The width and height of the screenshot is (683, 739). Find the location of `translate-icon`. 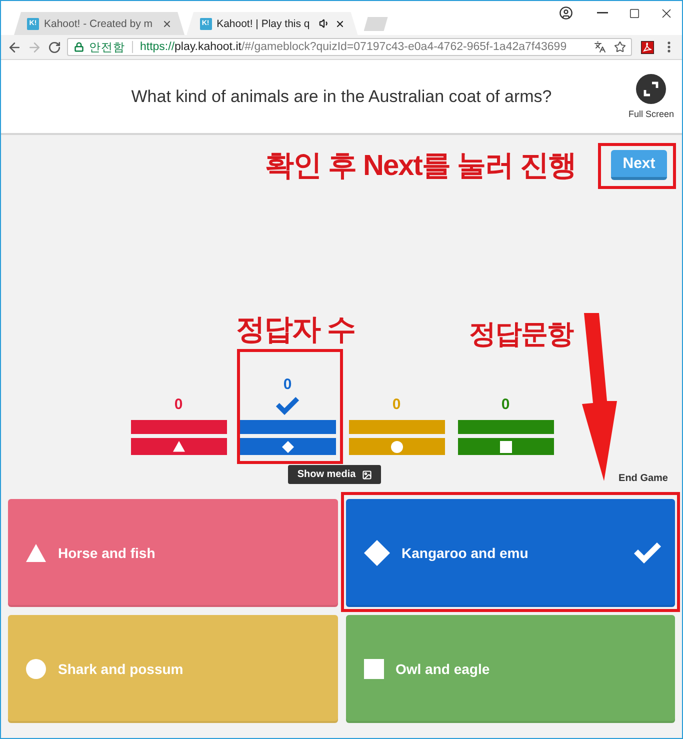

translate-icon is located at coordinates (600, 47).